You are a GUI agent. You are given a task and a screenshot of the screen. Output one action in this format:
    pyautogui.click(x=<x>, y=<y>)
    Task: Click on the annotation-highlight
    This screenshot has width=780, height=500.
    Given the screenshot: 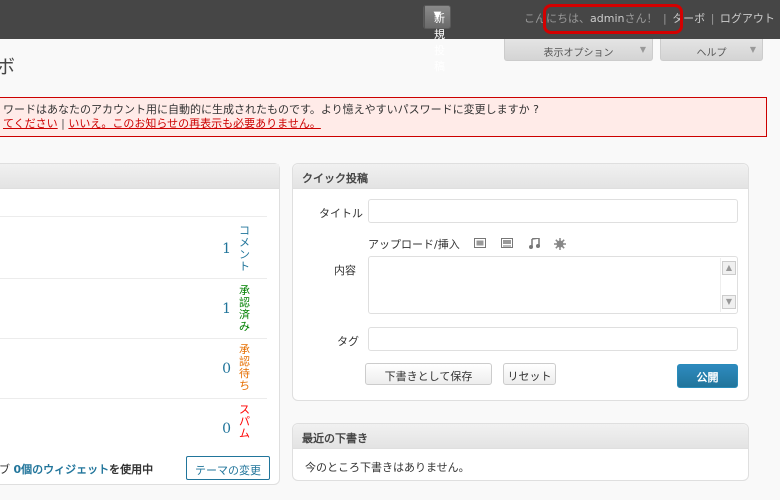 What is the action you would take?
    pyautogui.click(x=613, y=19)
    